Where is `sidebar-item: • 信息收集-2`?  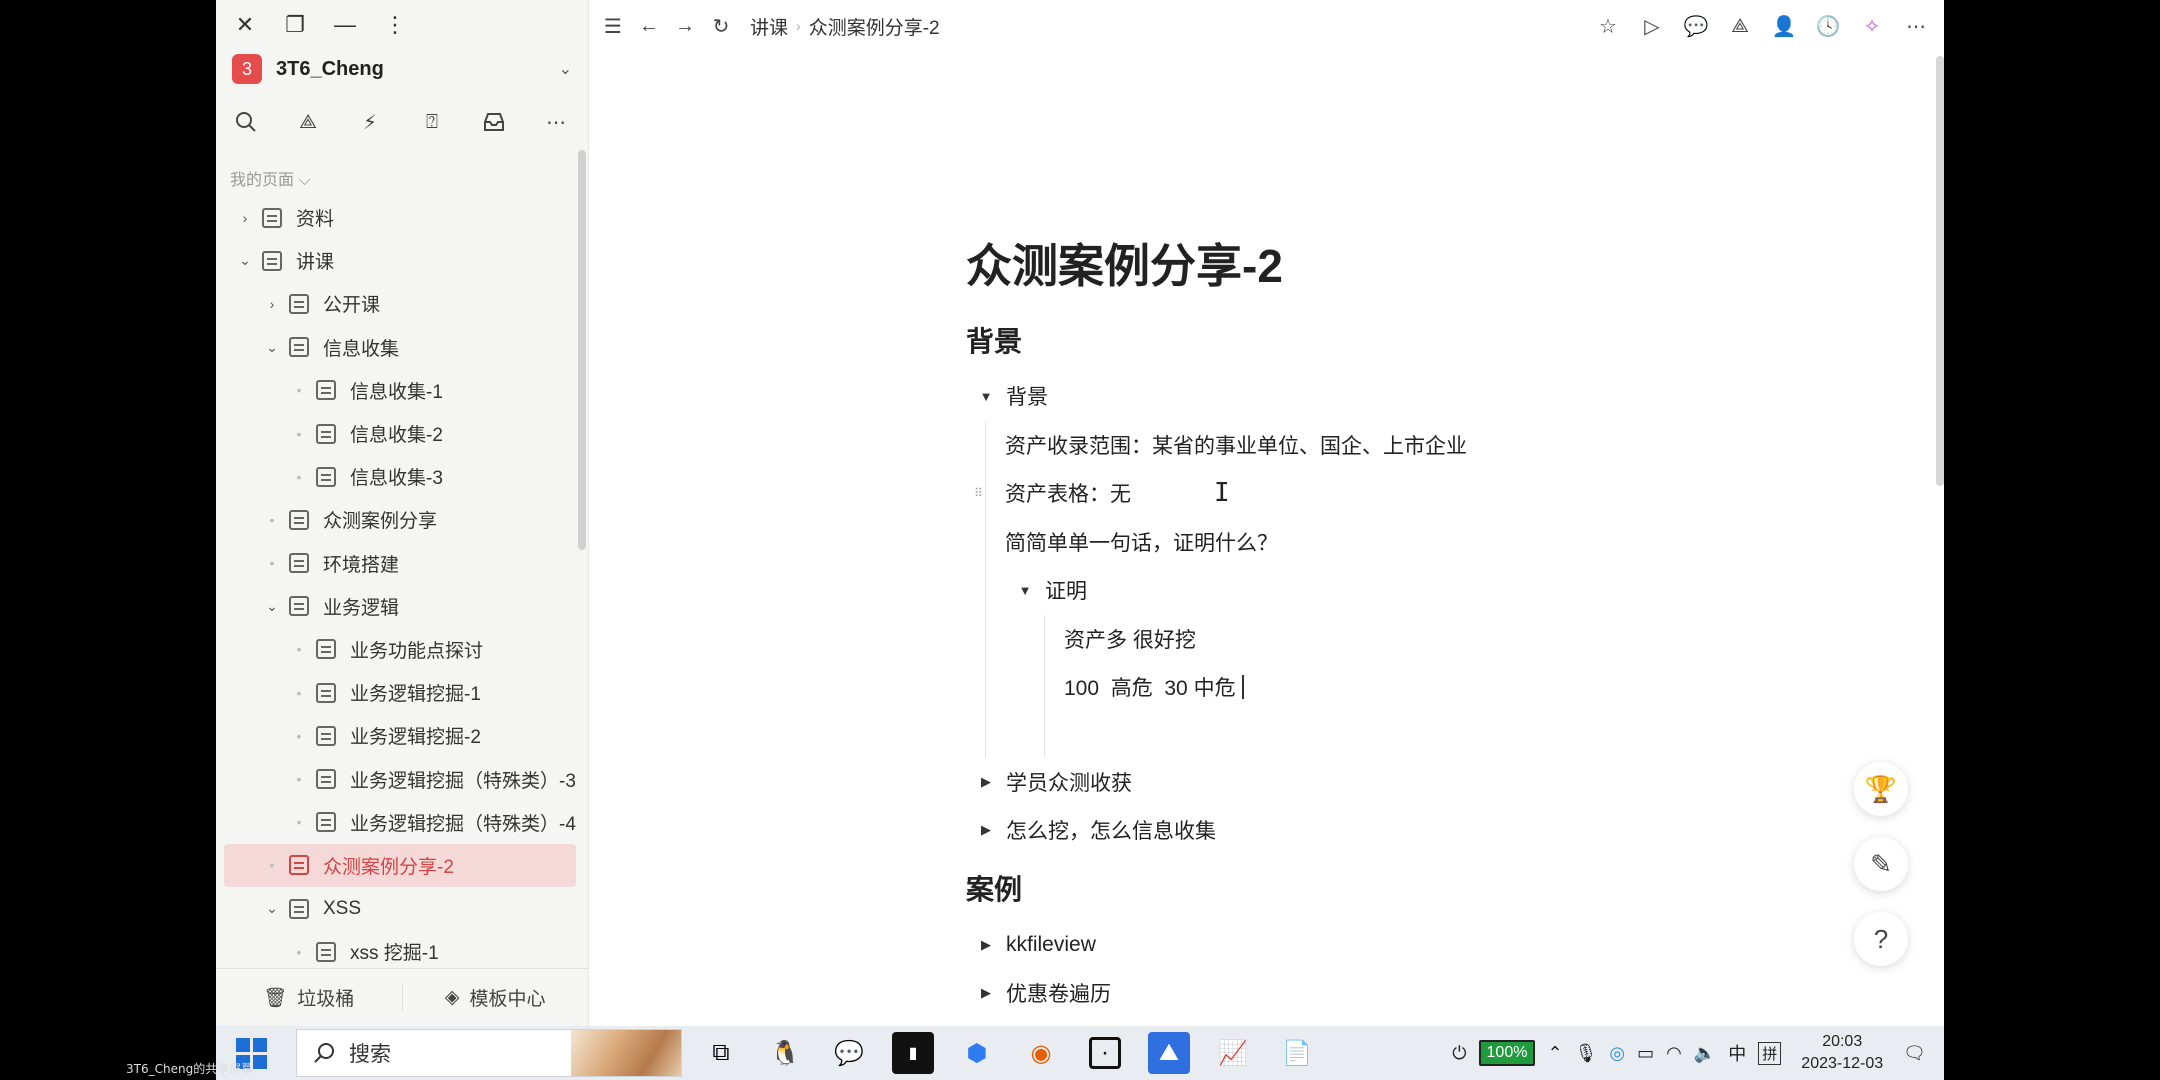 sidebar-item: • 信息收集-2 is located at coordinates (400, 433).